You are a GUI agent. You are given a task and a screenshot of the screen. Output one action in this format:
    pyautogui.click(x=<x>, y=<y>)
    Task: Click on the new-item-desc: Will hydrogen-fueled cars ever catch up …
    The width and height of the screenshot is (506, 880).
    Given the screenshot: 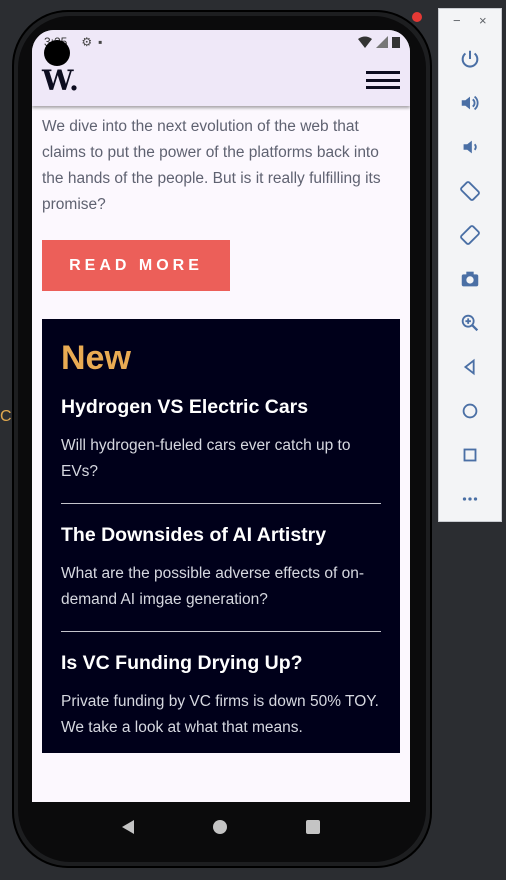 What is the action you would take?
    pyautogui.click(x=206, y=458)
    